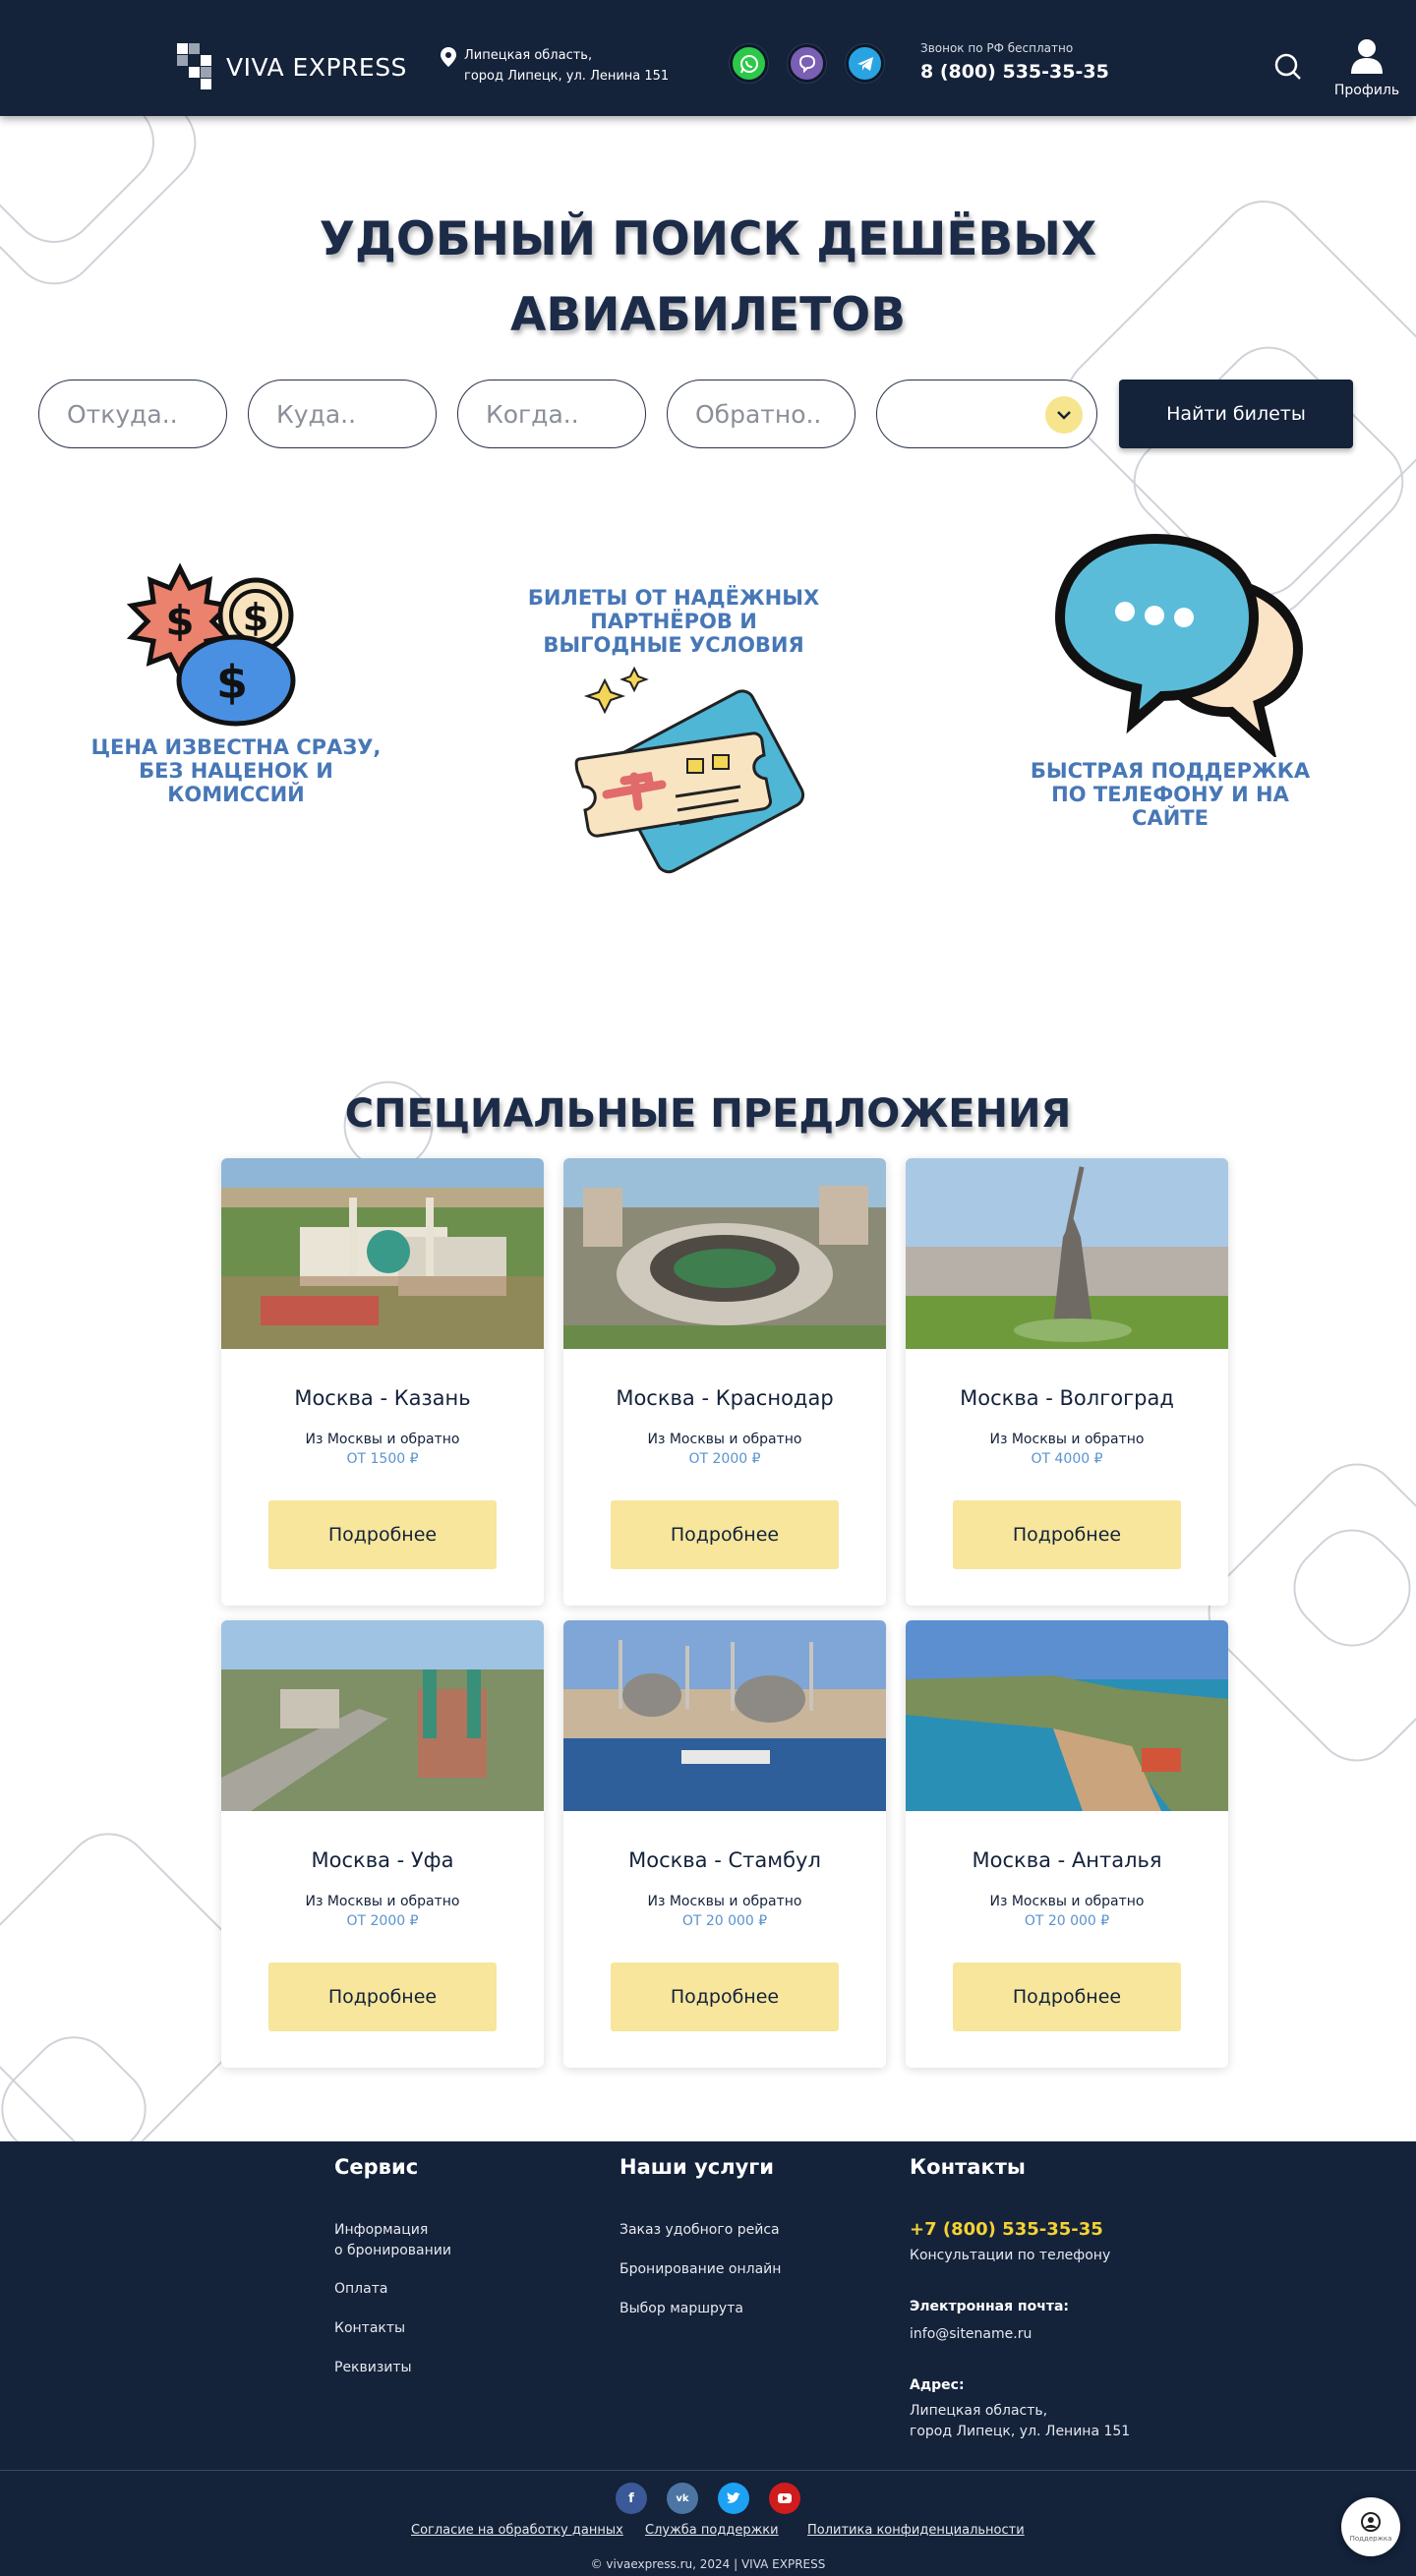  I want to click on card-route: Москва - Краснодар, so click(725, 1398).